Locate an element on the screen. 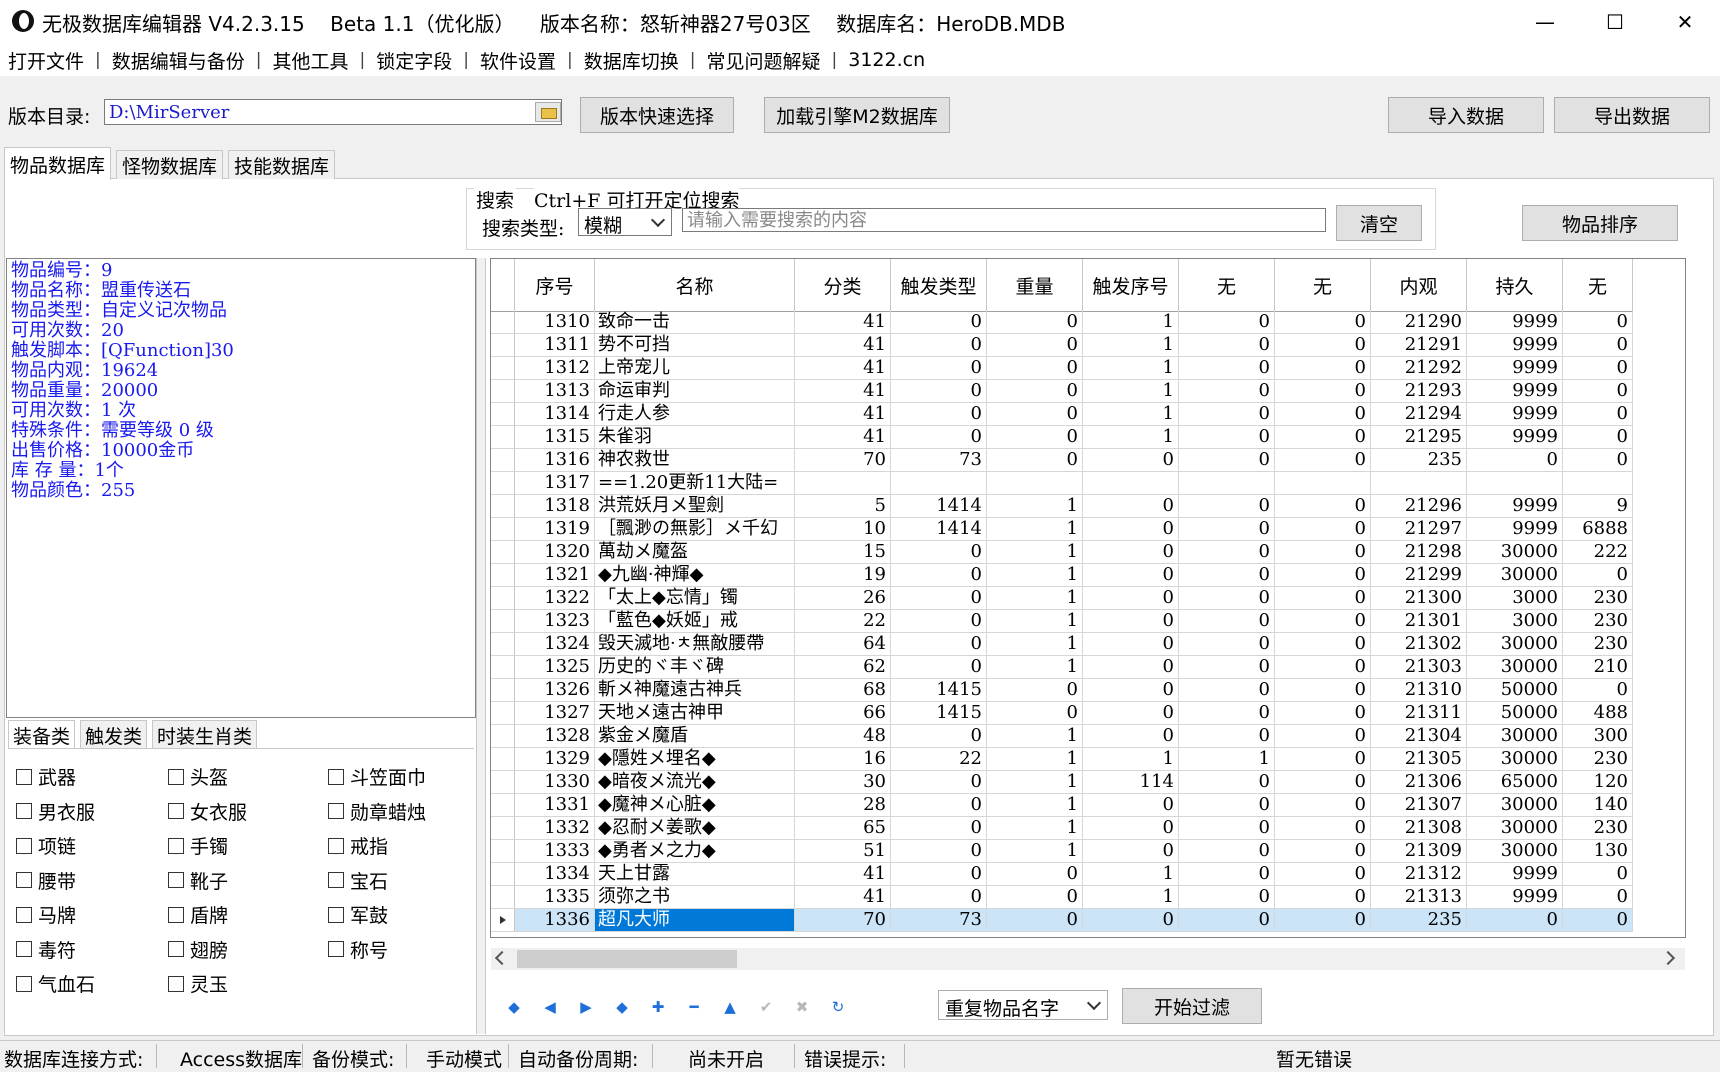 The width and height of the screenshot is (1720, 1072). item-sort-button: 物品排序 is located at coordinates (1600, 223).